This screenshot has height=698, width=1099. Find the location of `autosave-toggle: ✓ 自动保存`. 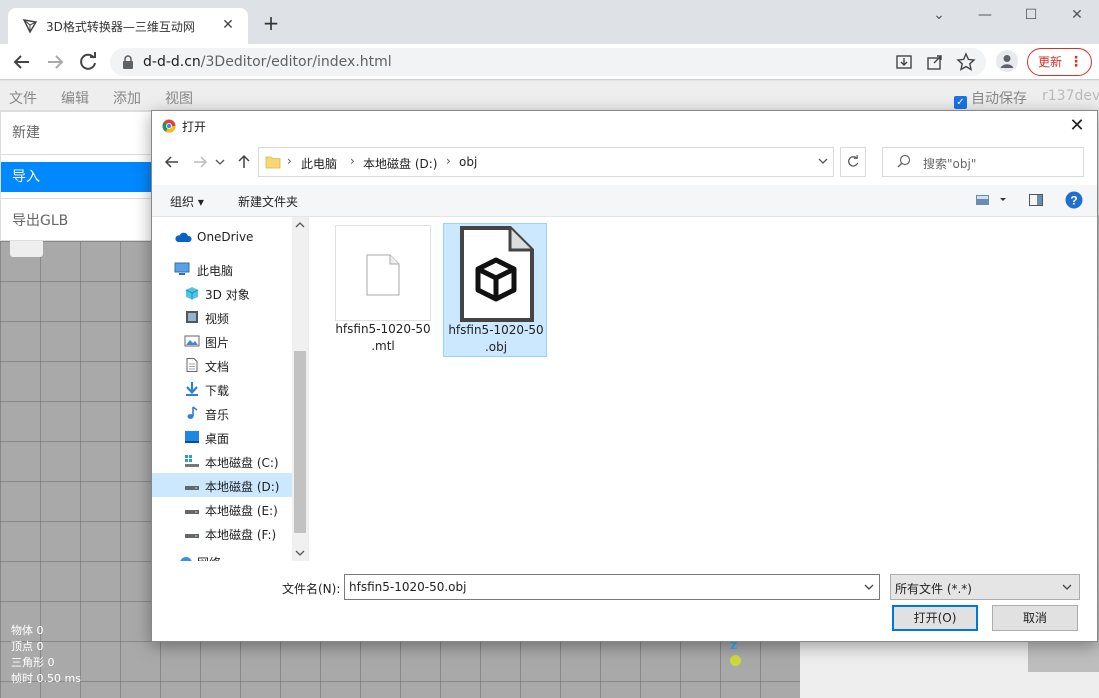

autosave-toggle: ✓ 自动保存 is located at coordinates (990, 98).